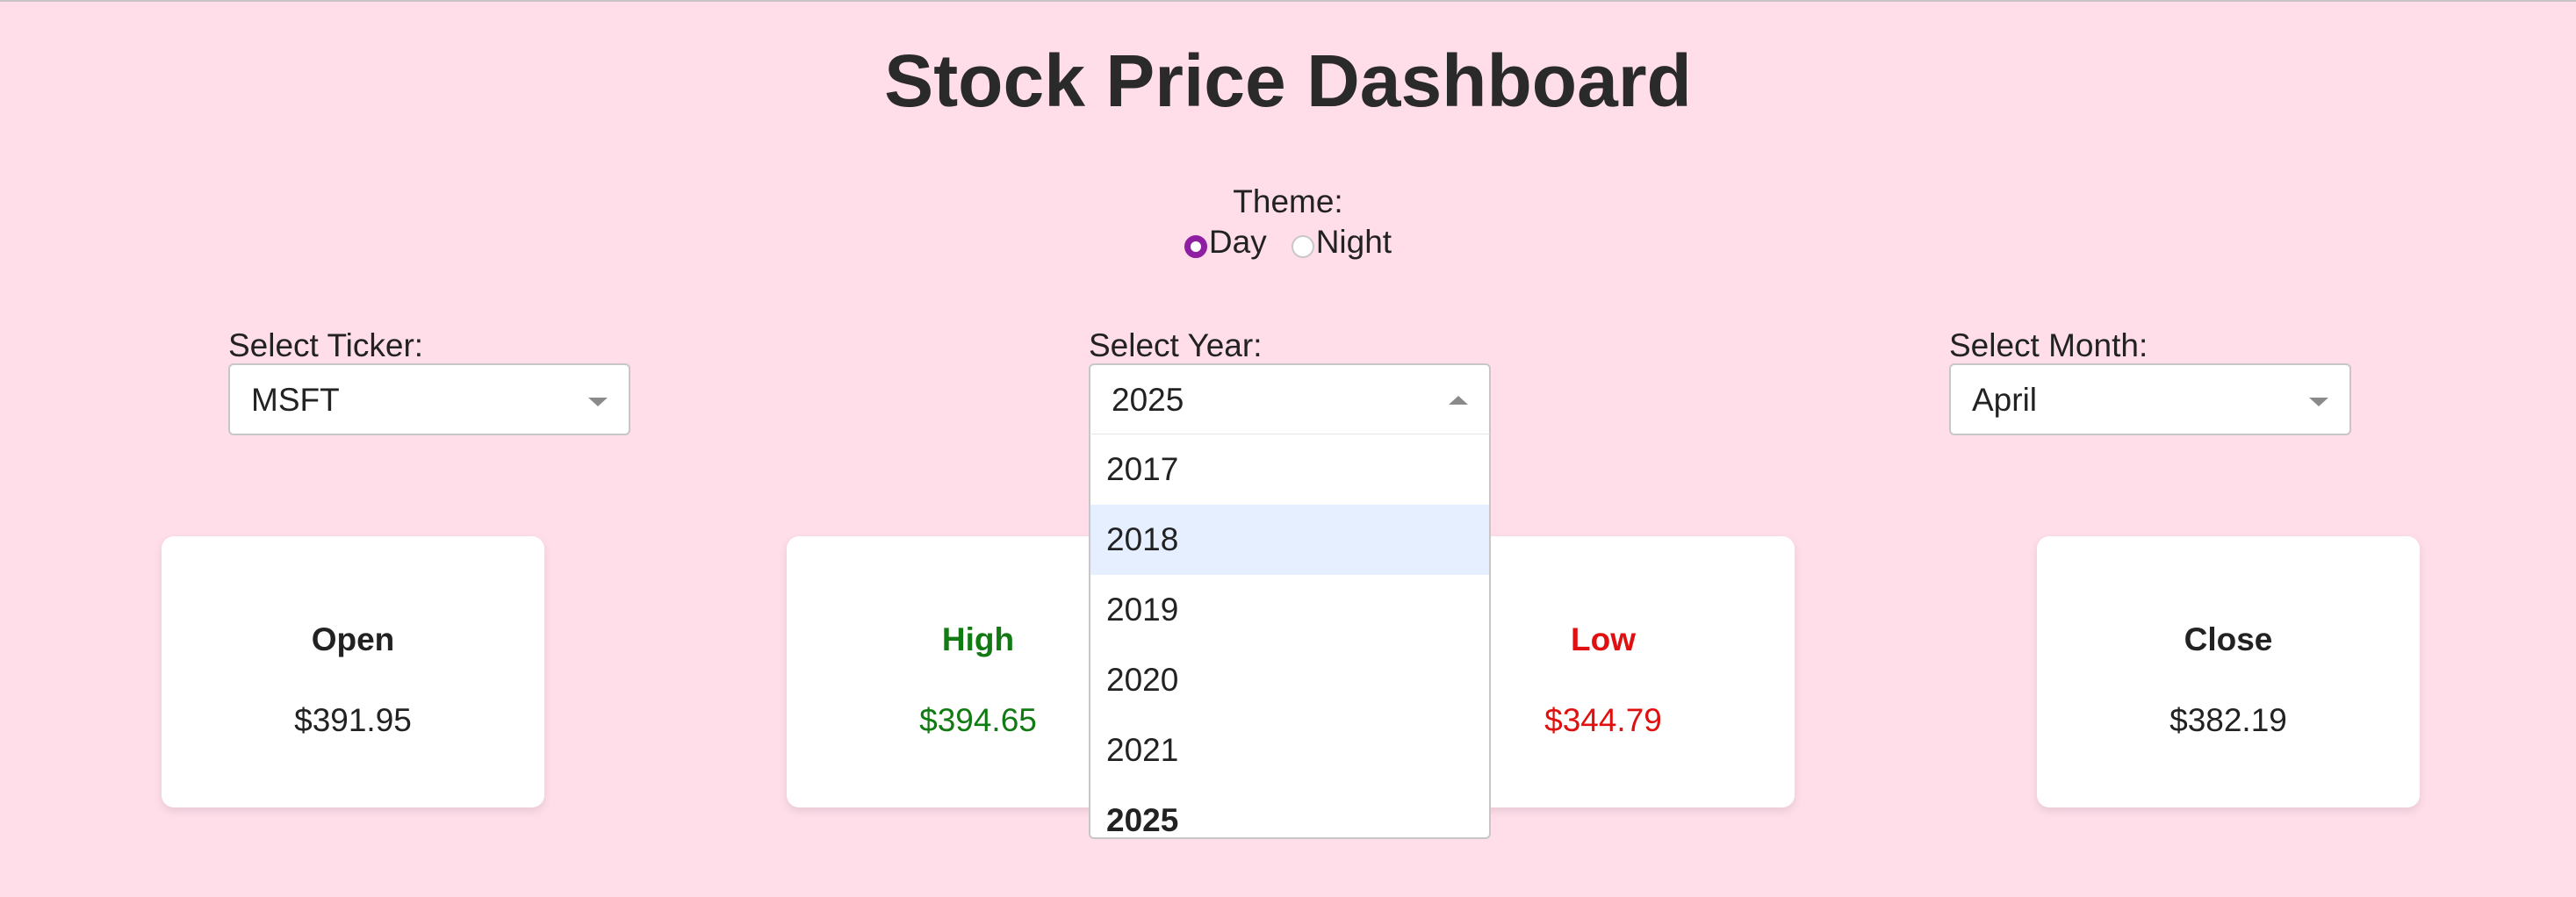  I want to click on card-value-close: $382.19, so click(2228, 720).